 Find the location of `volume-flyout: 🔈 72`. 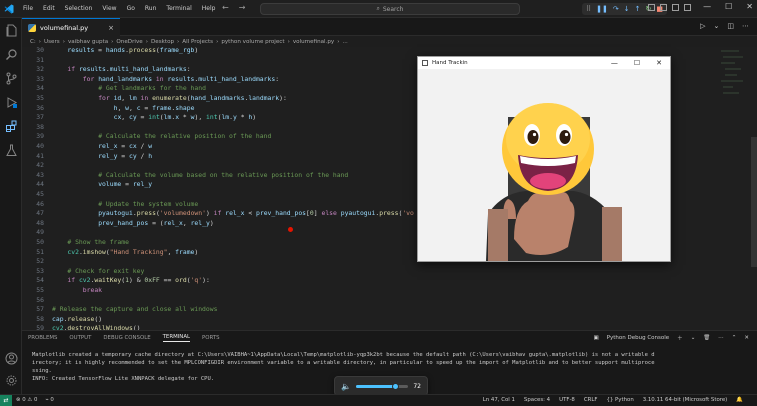

volume-flyout: 🔈 72 is located at coordinates (381, 386).